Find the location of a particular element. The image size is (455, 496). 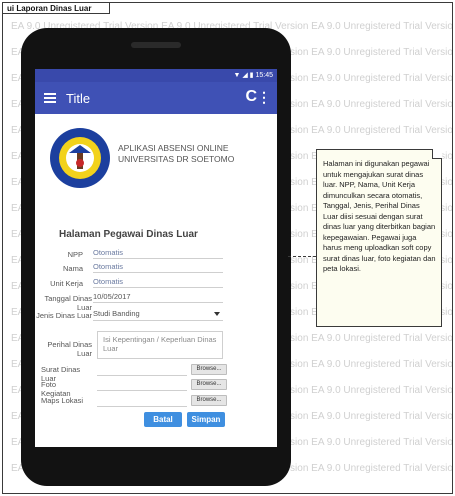

jenis-selected: Studi Banding is located at coordinates (116, 313).